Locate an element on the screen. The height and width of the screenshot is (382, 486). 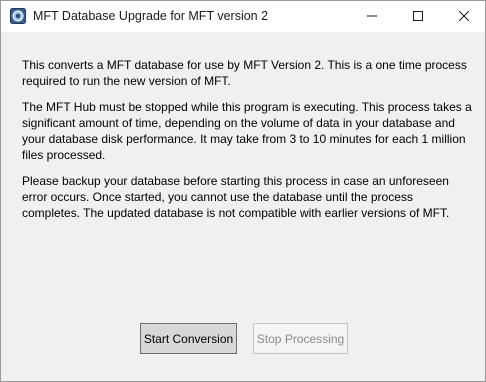
database-app-icon is located at coordinates (18, 16).